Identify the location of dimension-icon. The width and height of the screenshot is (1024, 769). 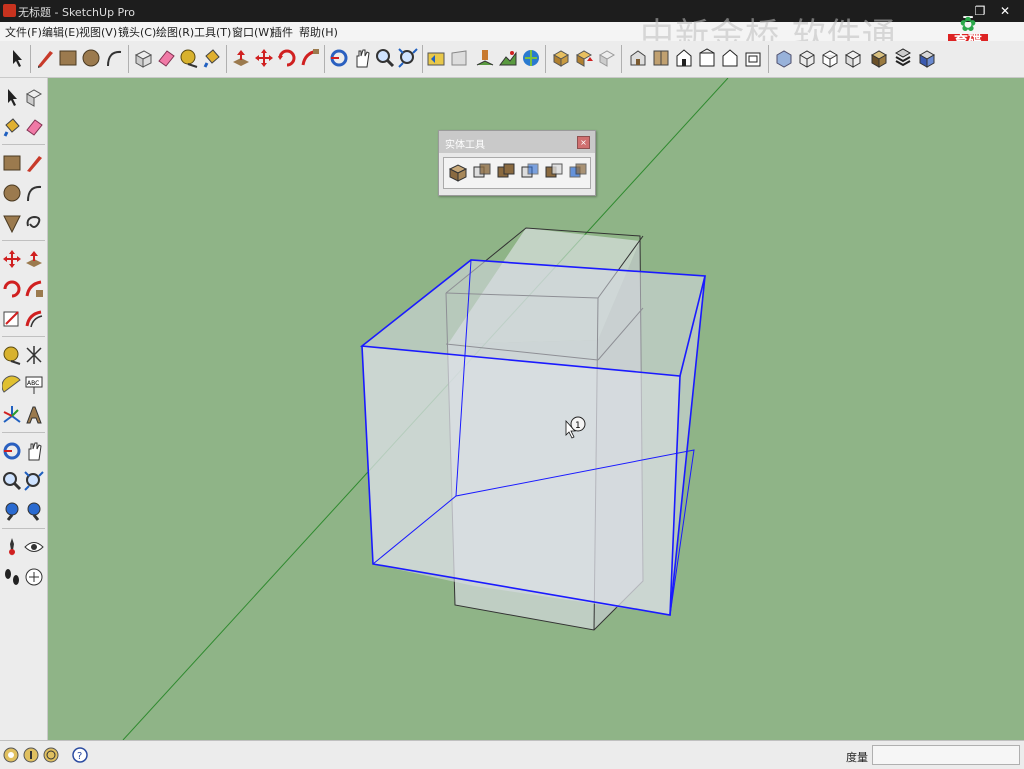
(34, 355).